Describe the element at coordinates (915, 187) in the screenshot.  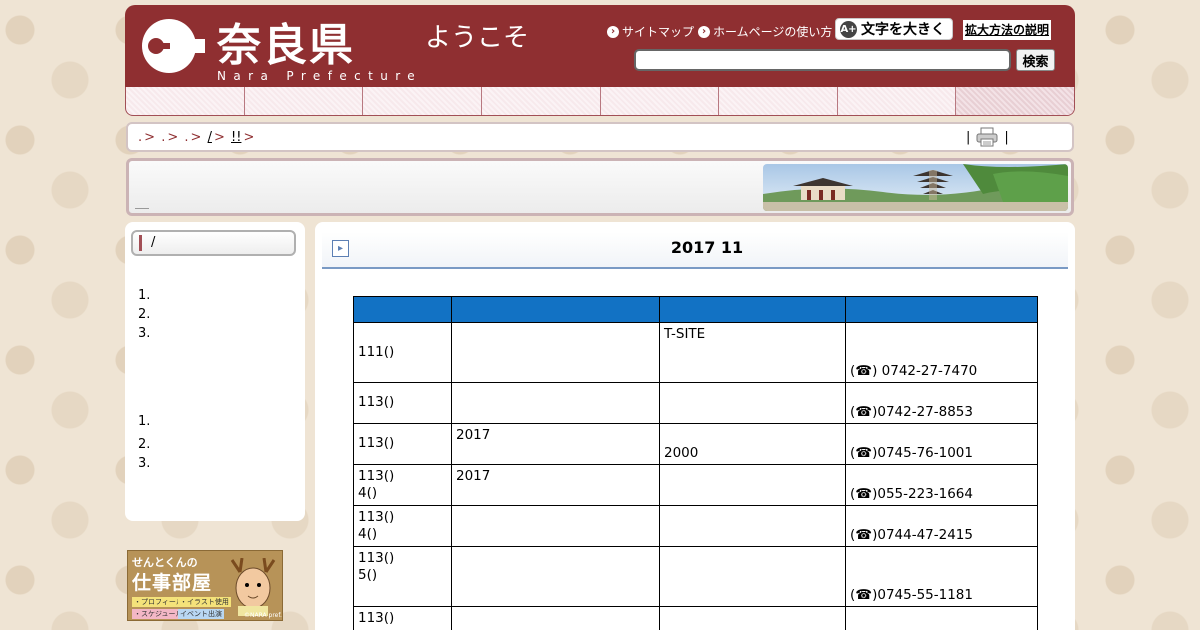
I see `temple-photo` at that location.